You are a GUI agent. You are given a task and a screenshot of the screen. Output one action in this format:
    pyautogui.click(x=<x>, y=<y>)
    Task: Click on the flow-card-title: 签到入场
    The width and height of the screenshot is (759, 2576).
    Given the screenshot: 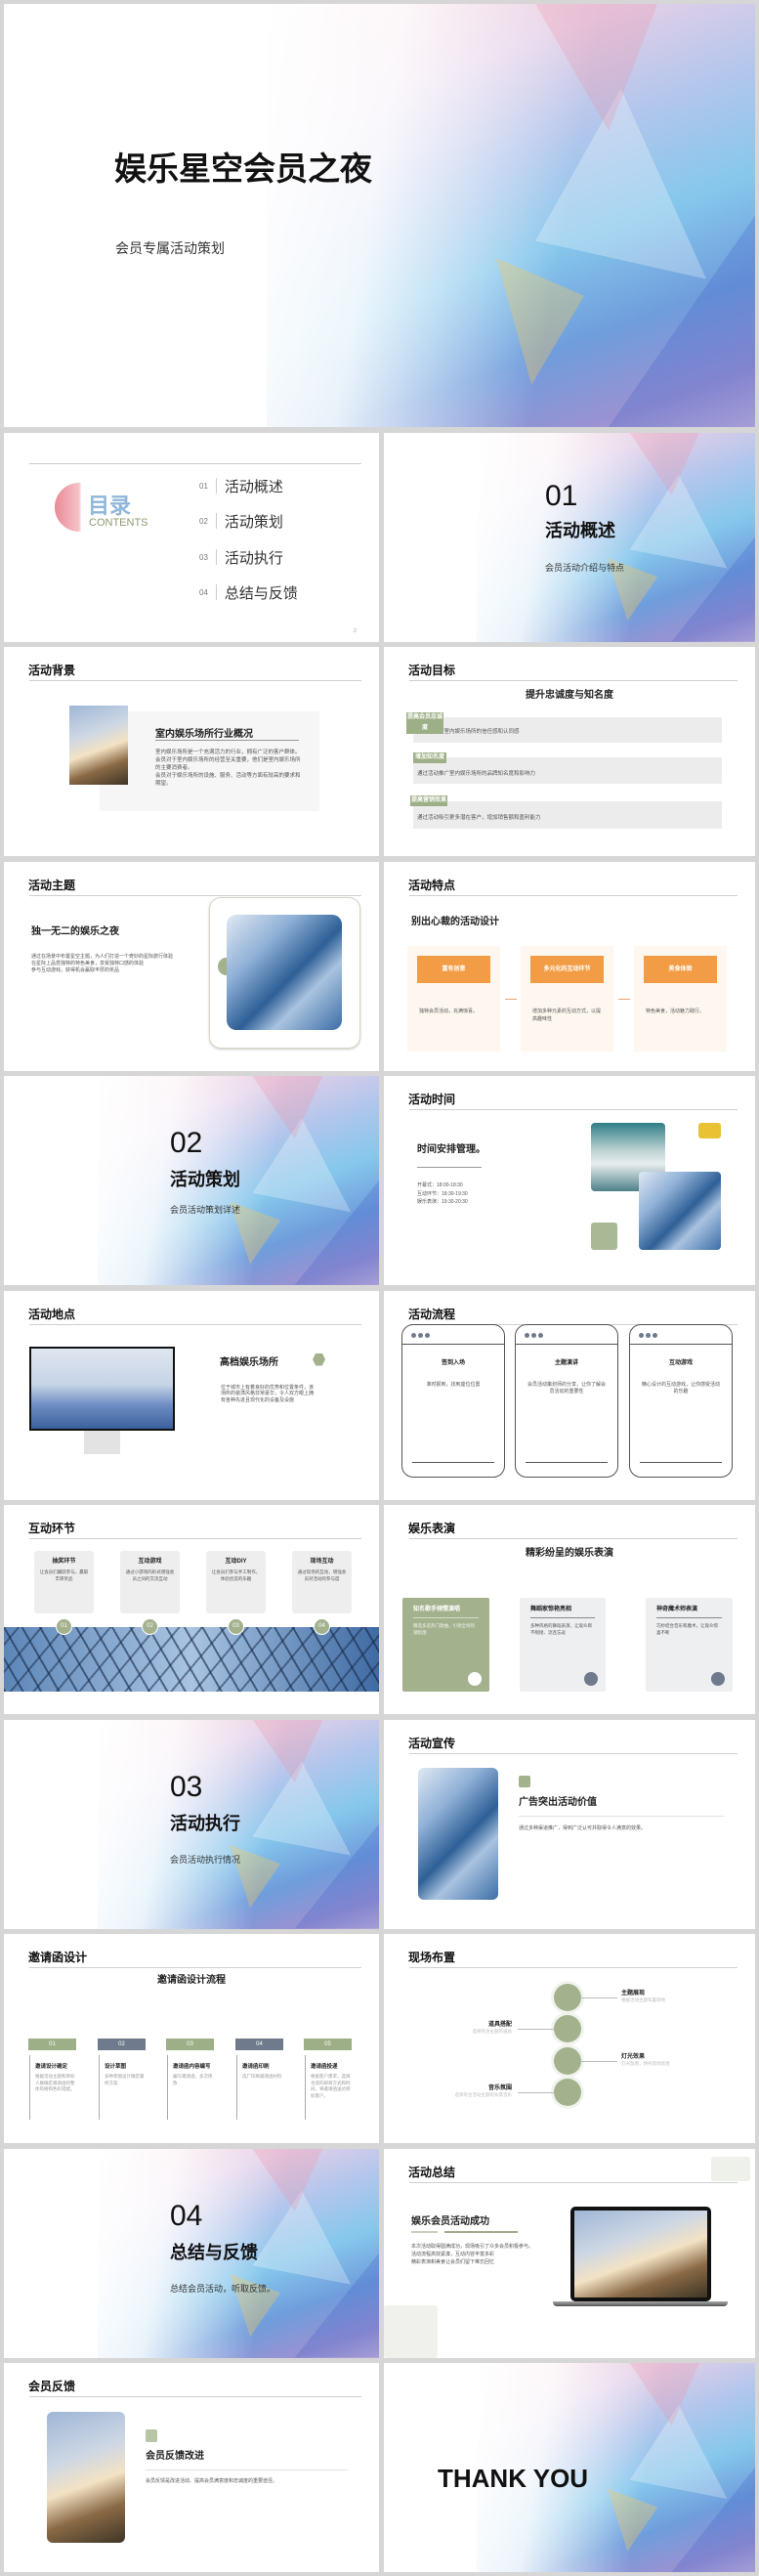 What is the action you would take?
    pyautogui.click(x=453, y=1363)
    